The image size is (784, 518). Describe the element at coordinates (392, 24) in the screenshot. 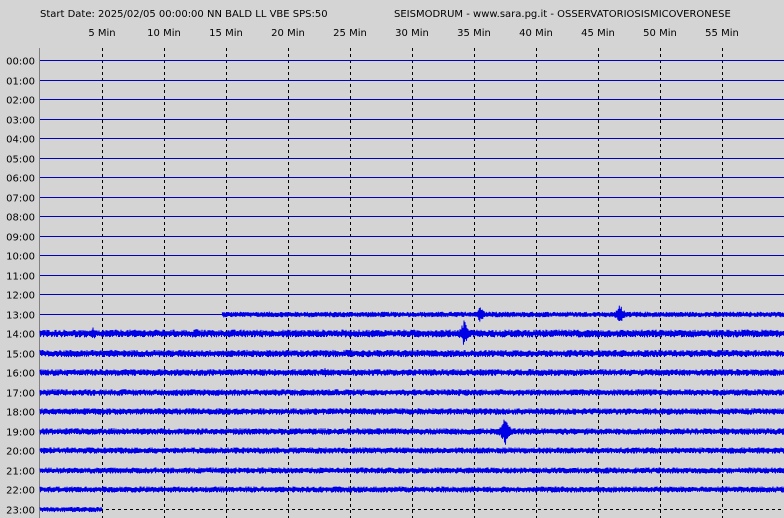

I see `header-background` at that location.